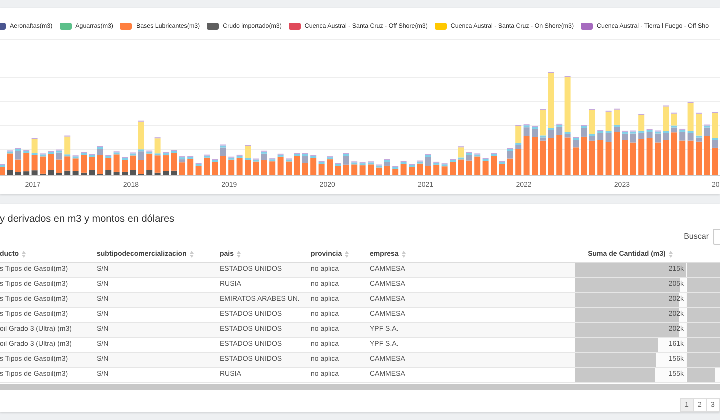 The width and height of the screenshot is (720, 420). What do you see at coordinates (716, 236) in the screenshot?
I see `search-field` at bounding box center [716, 236].